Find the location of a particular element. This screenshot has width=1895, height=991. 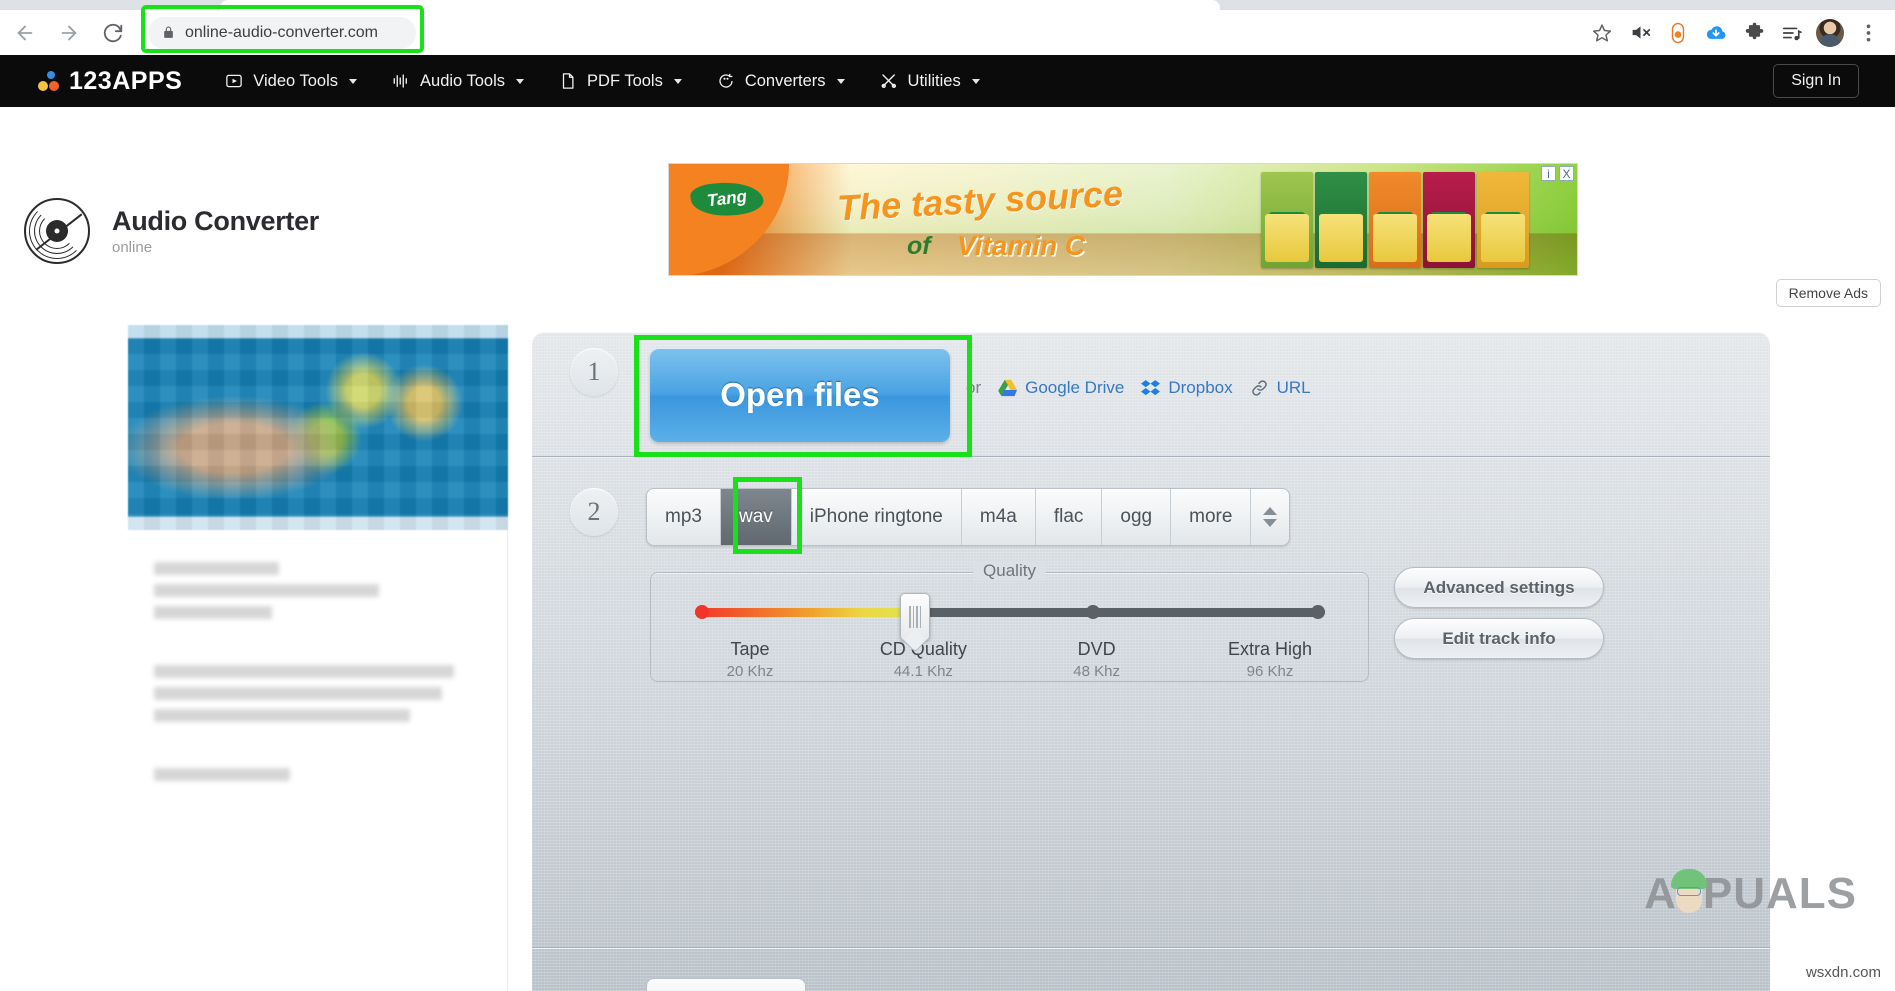

sidebar-article is located at coordinates (318, 658).